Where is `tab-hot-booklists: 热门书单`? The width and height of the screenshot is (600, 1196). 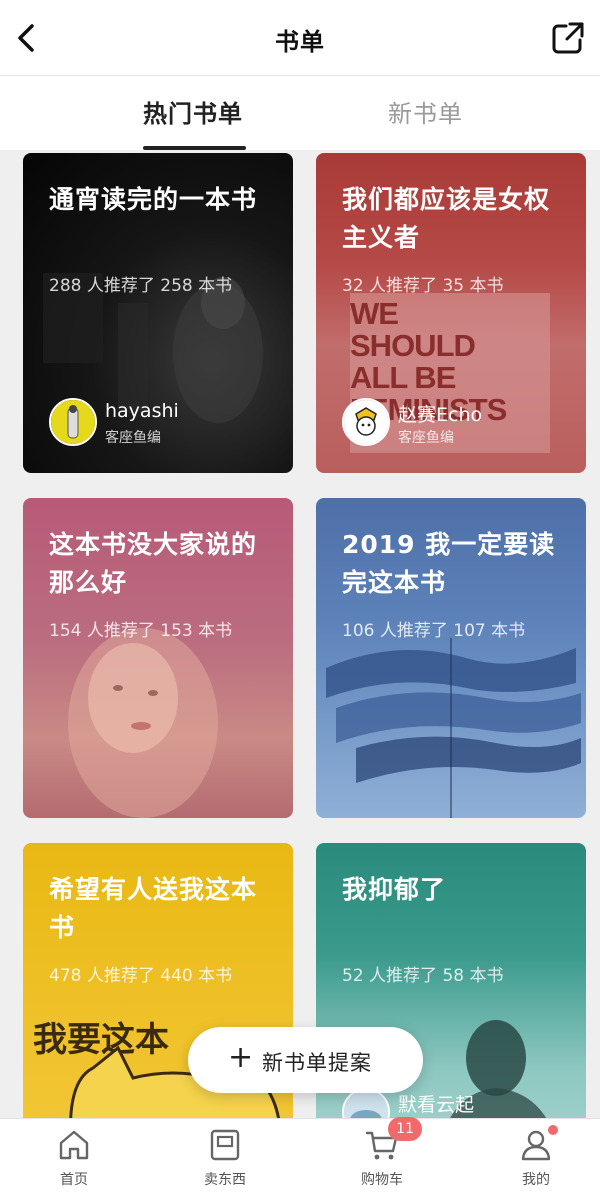
tab-hot-booklists: 热门书单 is located at coordinates (193, 111).